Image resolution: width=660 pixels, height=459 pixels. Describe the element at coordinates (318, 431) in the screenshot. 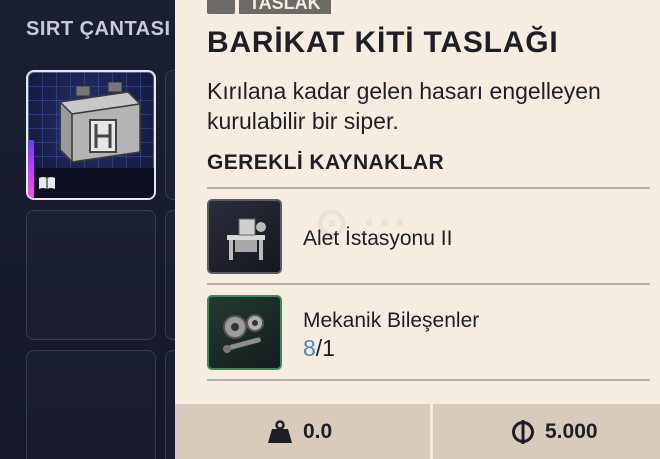

I see `weight-value: 0.0` at that location.